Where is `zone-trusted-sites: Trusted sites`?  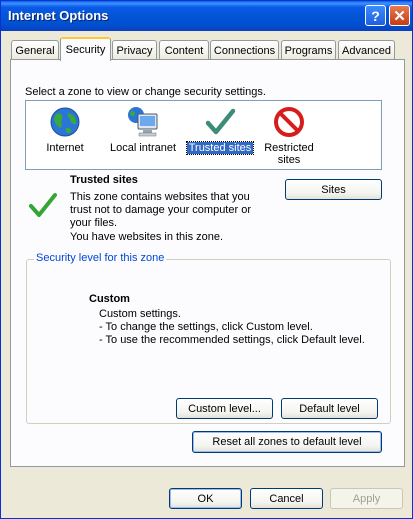
zone-trusted-sites: Trusted sites is located at coordinates (220, 128).